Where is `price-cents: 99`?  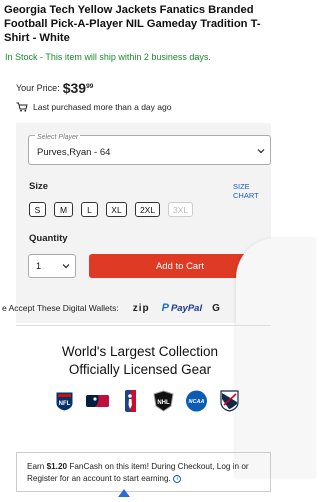
price-cents: 99 is located at coordinates (90, 86).